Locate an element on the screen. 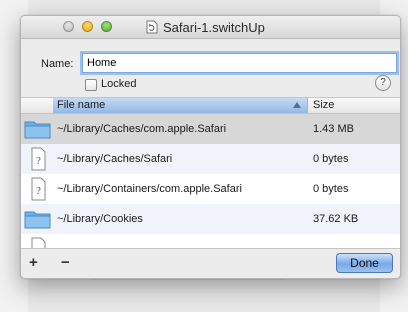  name-label: Name: is located at coordinates (57, 64).